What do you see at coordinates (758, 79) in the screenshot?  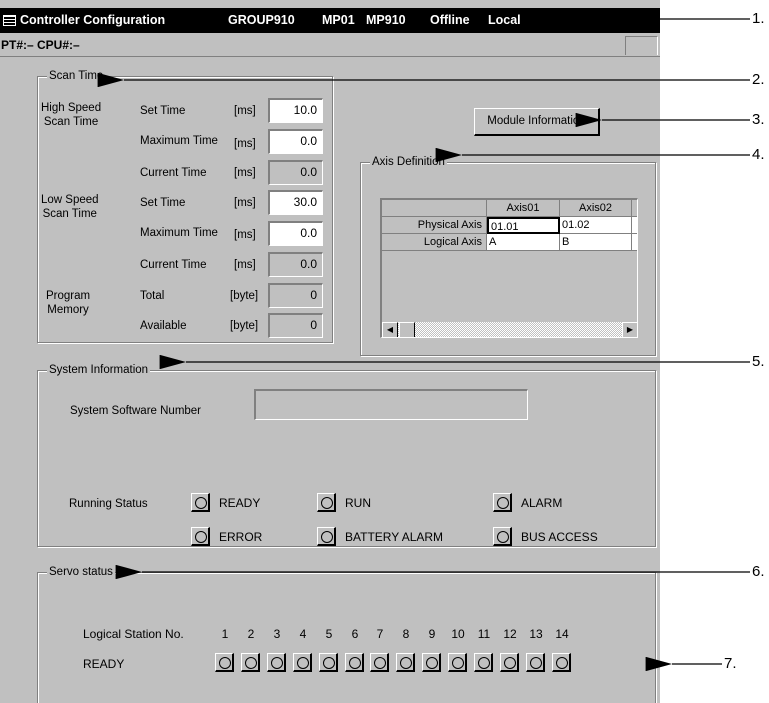 I see `callout-label-2: 2.` at bounding box center [758, 79].